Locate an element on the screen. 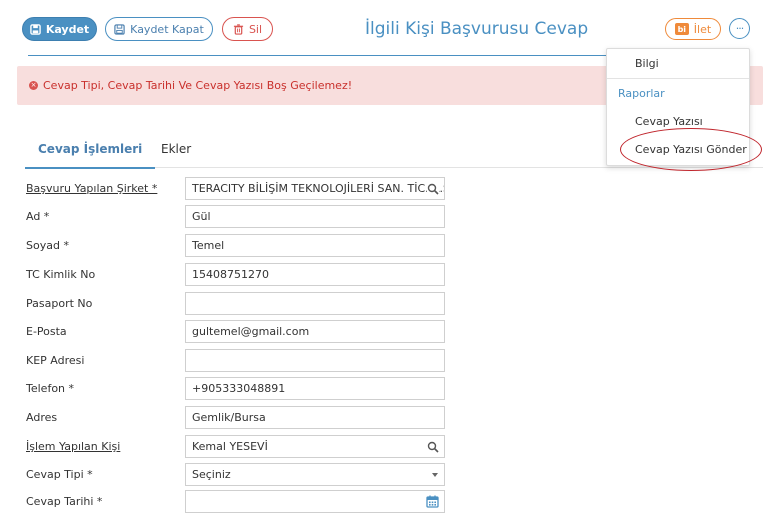 The height and width of the screenshot is (529, 781). form-row-kep: KEP Adresi is located at coordinates (230, 361).